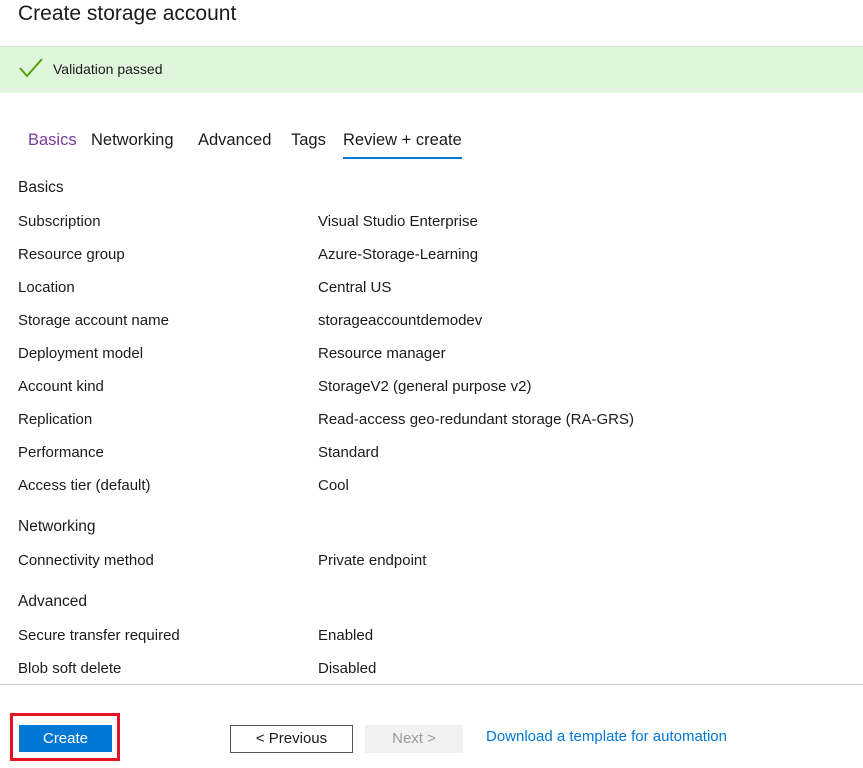 This screenshot has width=863, height=768. I want to click on review-row-label: Connectivity method, so click(86, 560).